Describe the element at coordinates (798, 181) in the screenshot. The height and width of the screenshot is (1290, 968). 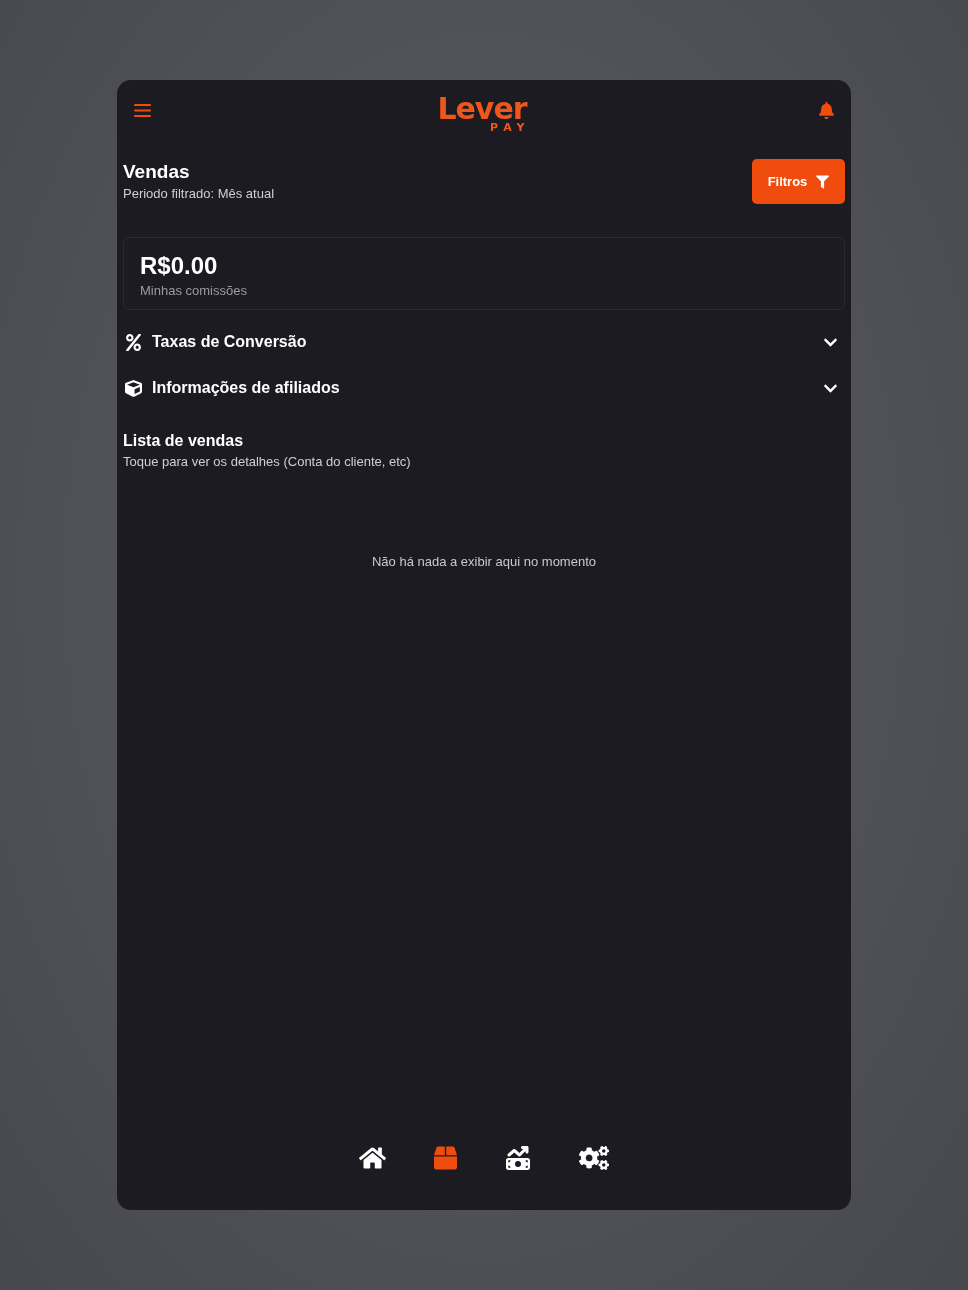
I see `filter-button: Filtros` at that location.